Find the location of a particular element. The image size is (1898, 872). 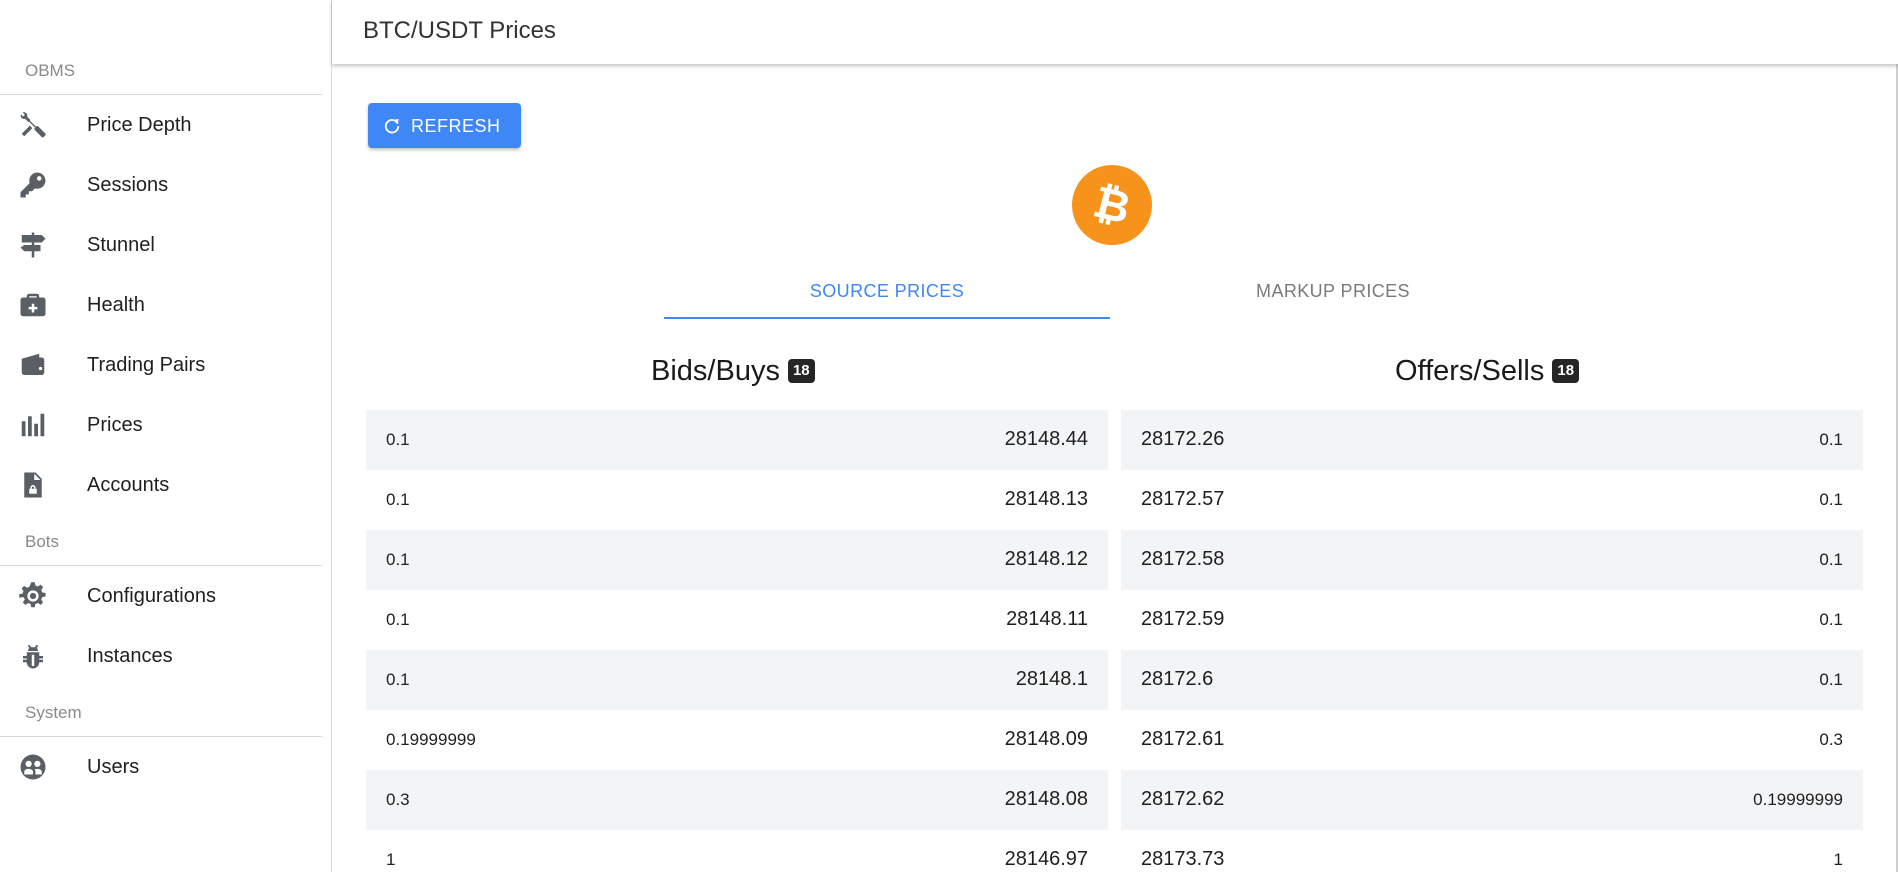

bid-qty: 0.3 is located at coordinates (398, 799).